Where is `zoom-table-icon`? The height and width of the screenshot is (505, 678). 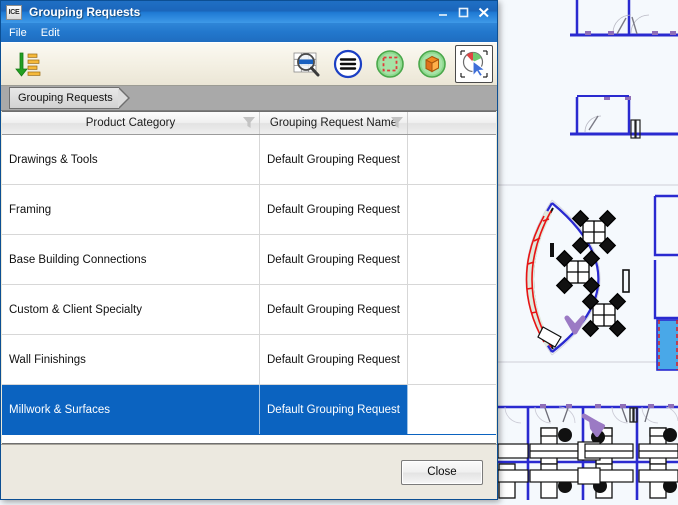
zoom-table-icon is located at coordinates (306, 64).